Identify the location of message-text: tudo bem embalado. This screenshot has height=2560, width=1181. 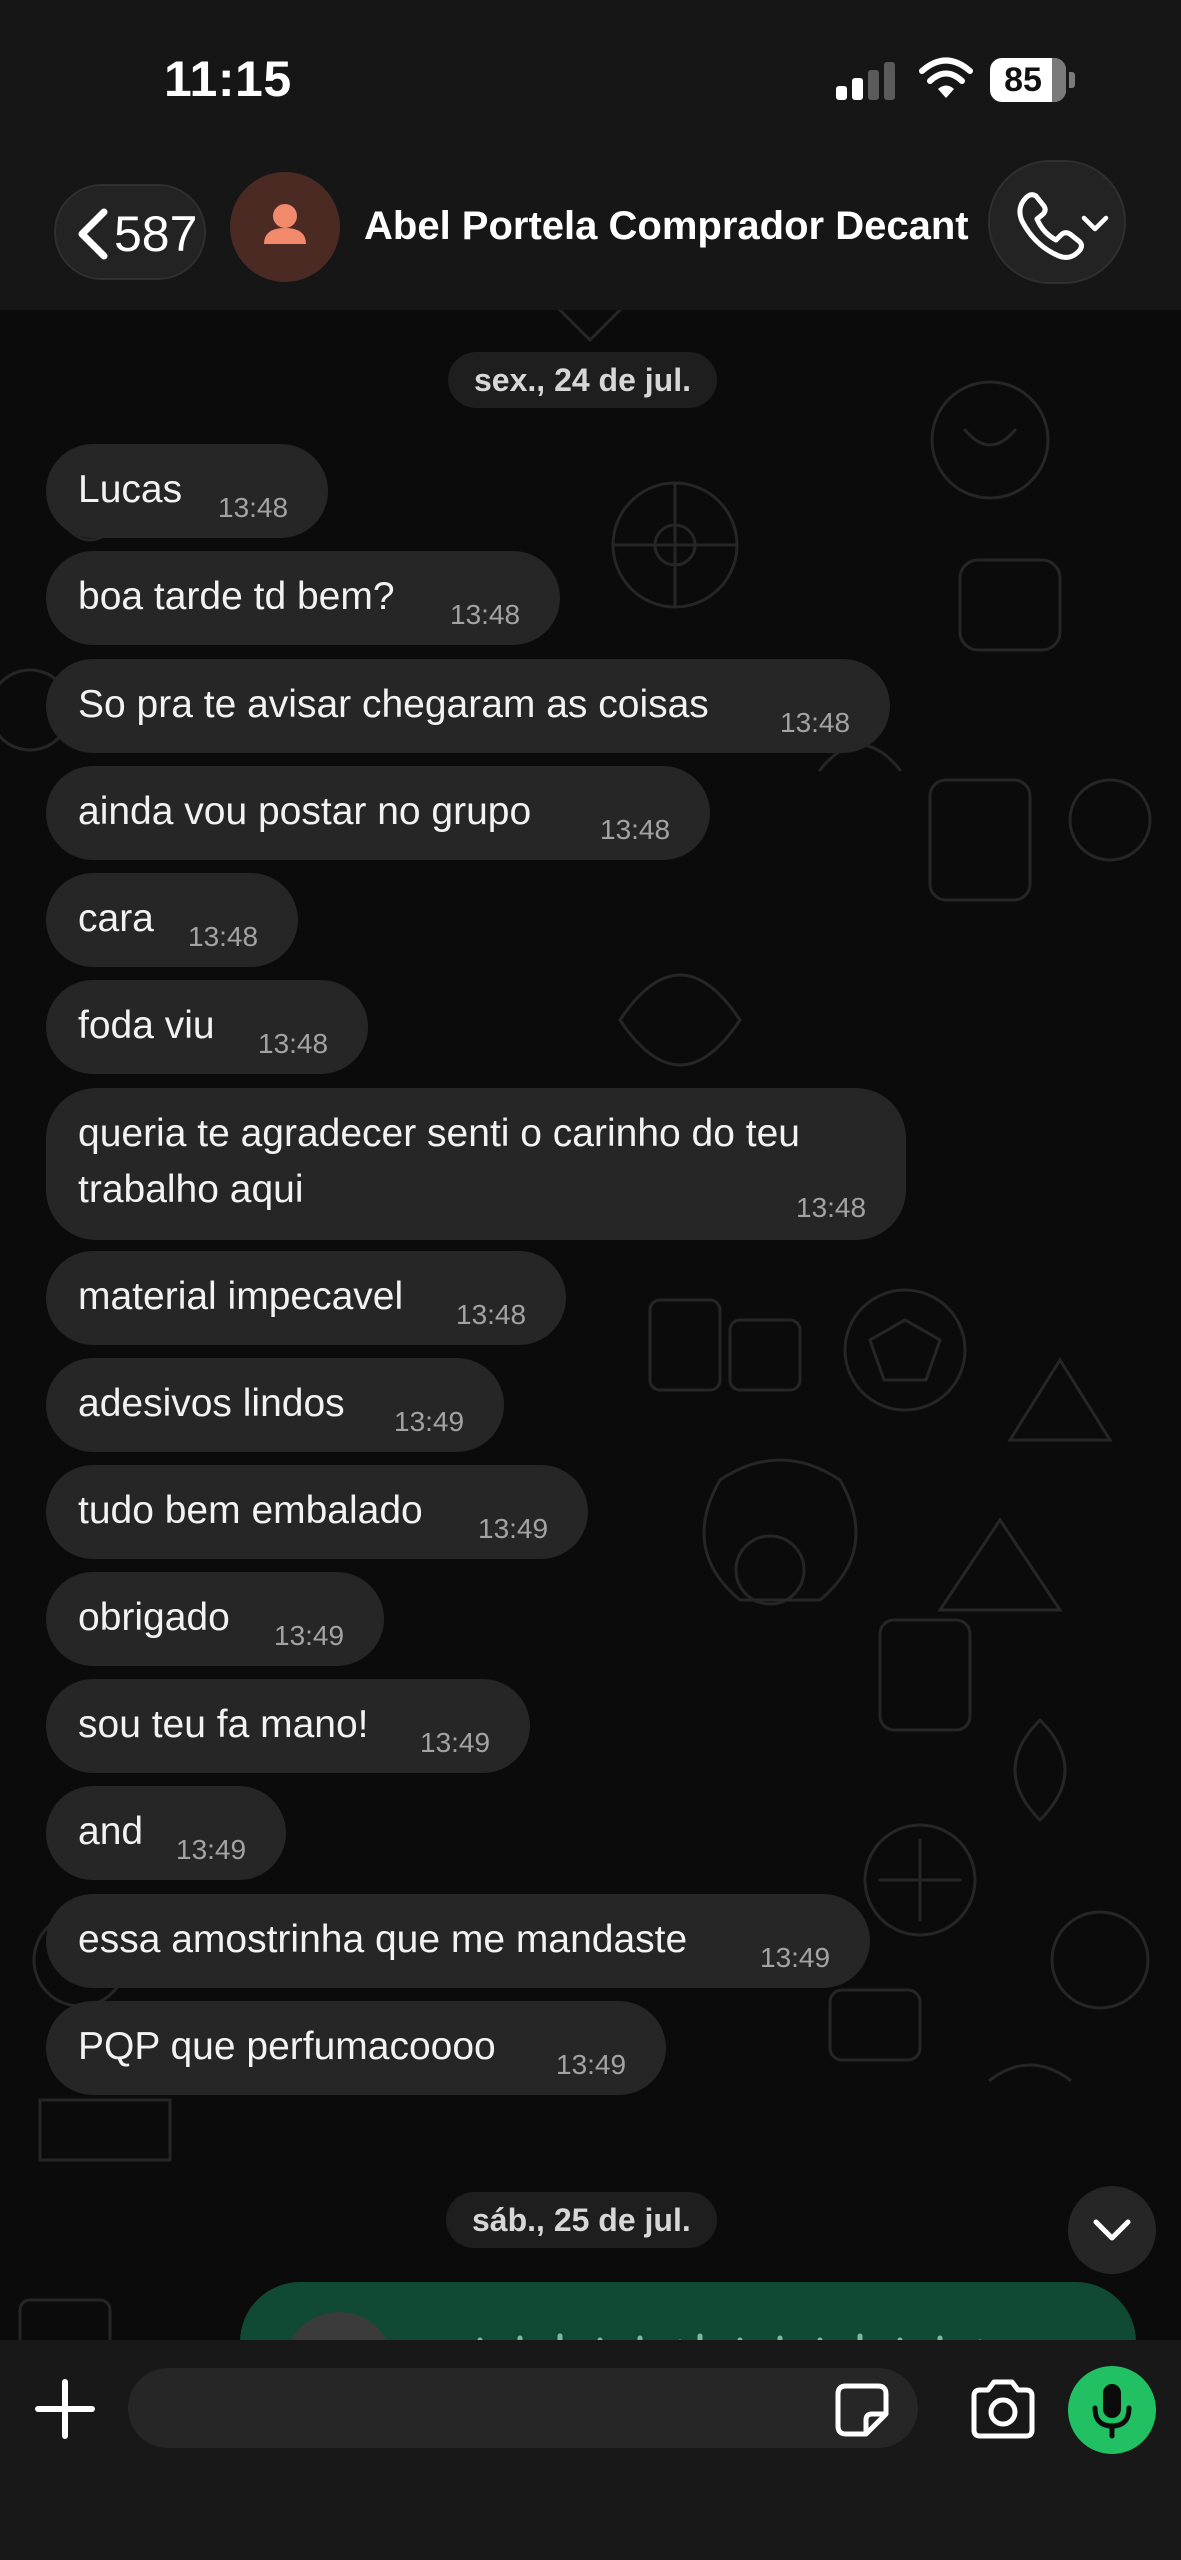
(250, 1510).